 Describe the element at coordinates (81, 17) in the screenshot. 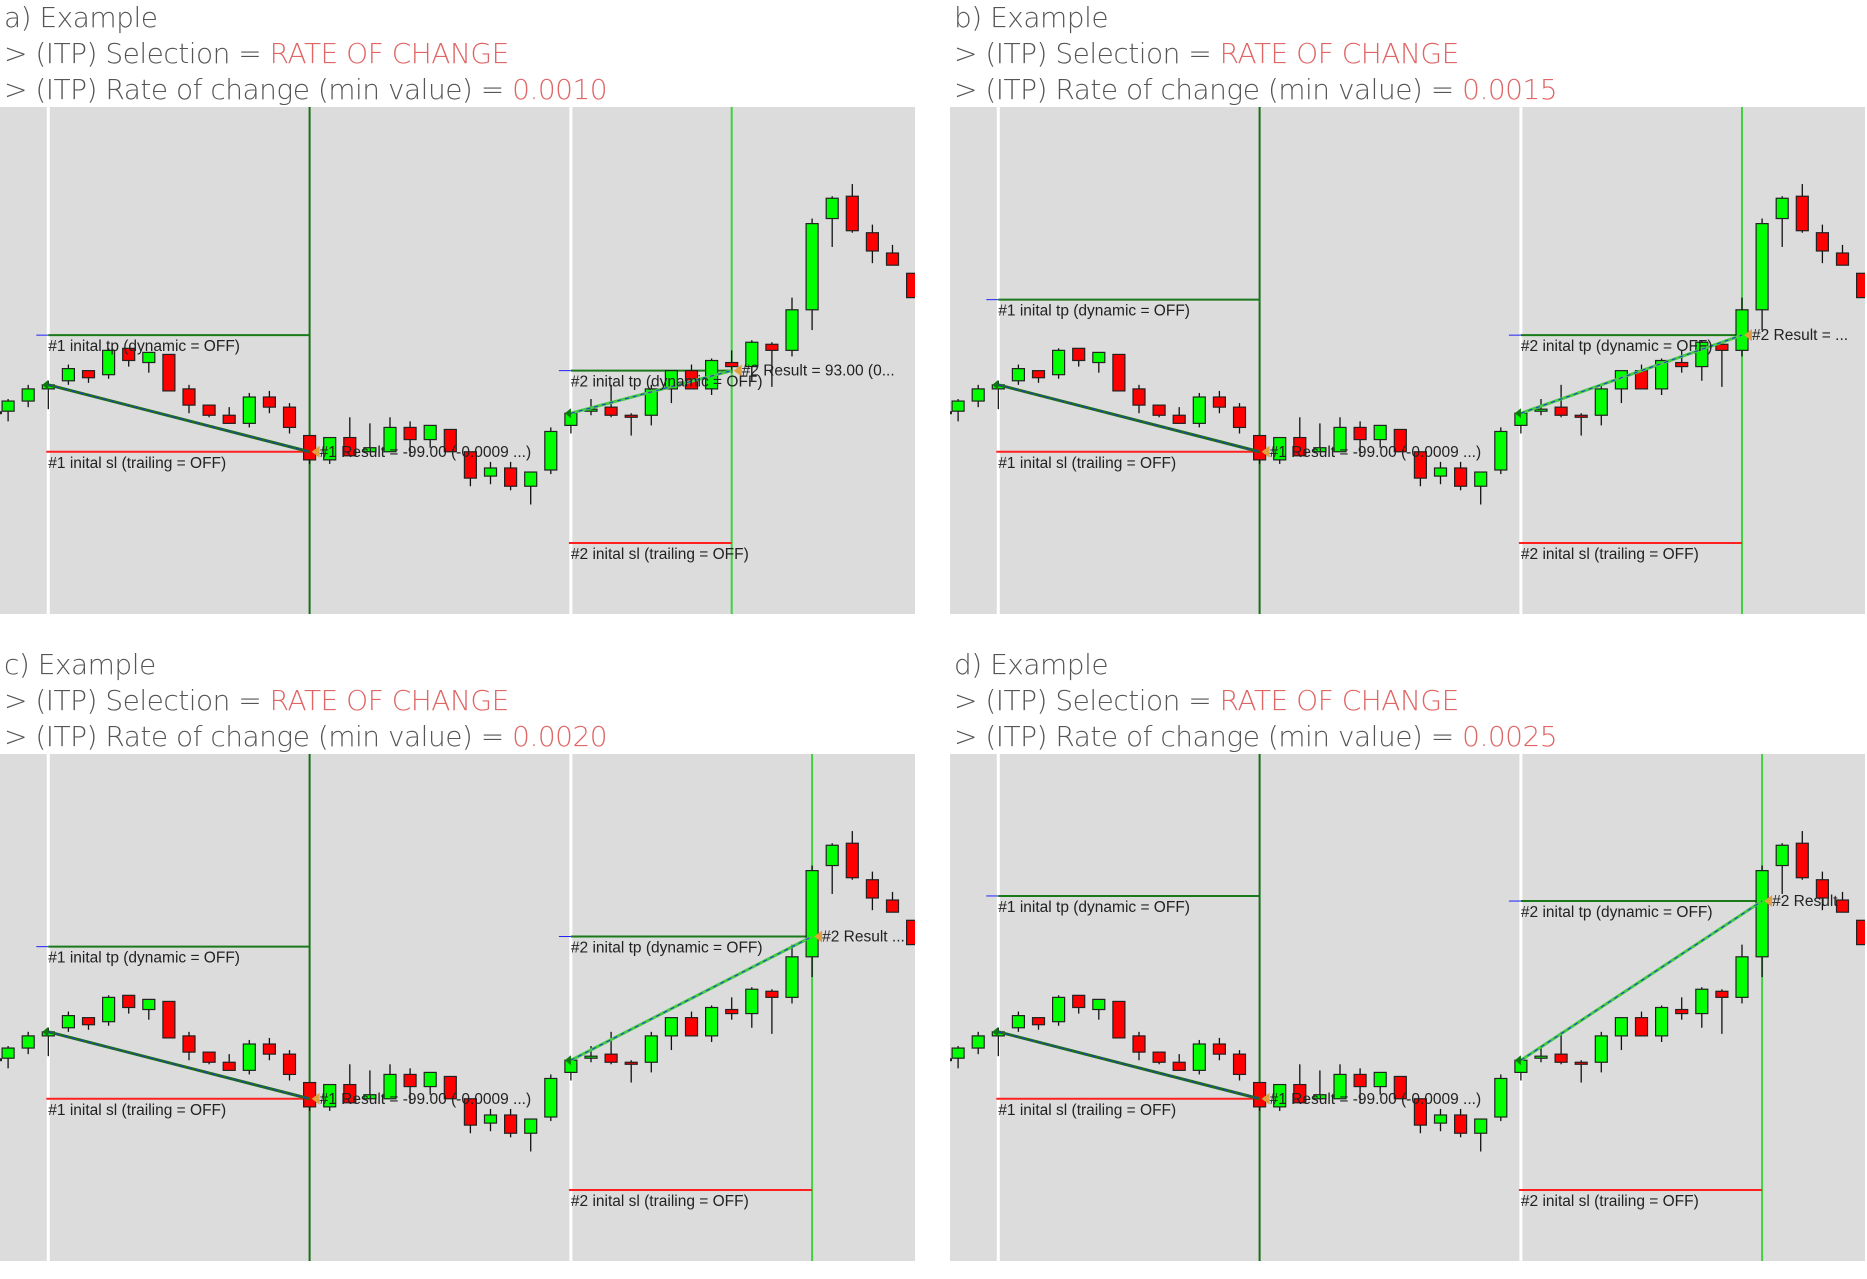

I see `panel-title: a) Example` at that location.